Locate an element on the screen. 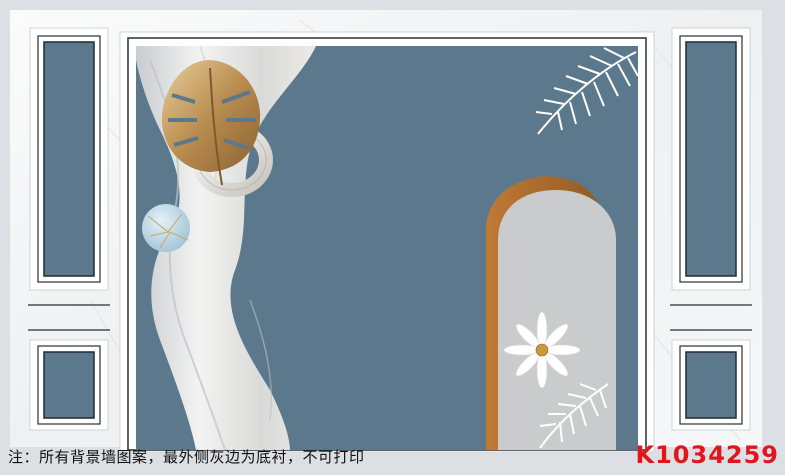  print-note-caption: 注：所有背景墙图案，最外侧灰边为底衬，不可打印 is located at coordinates (186, 457).